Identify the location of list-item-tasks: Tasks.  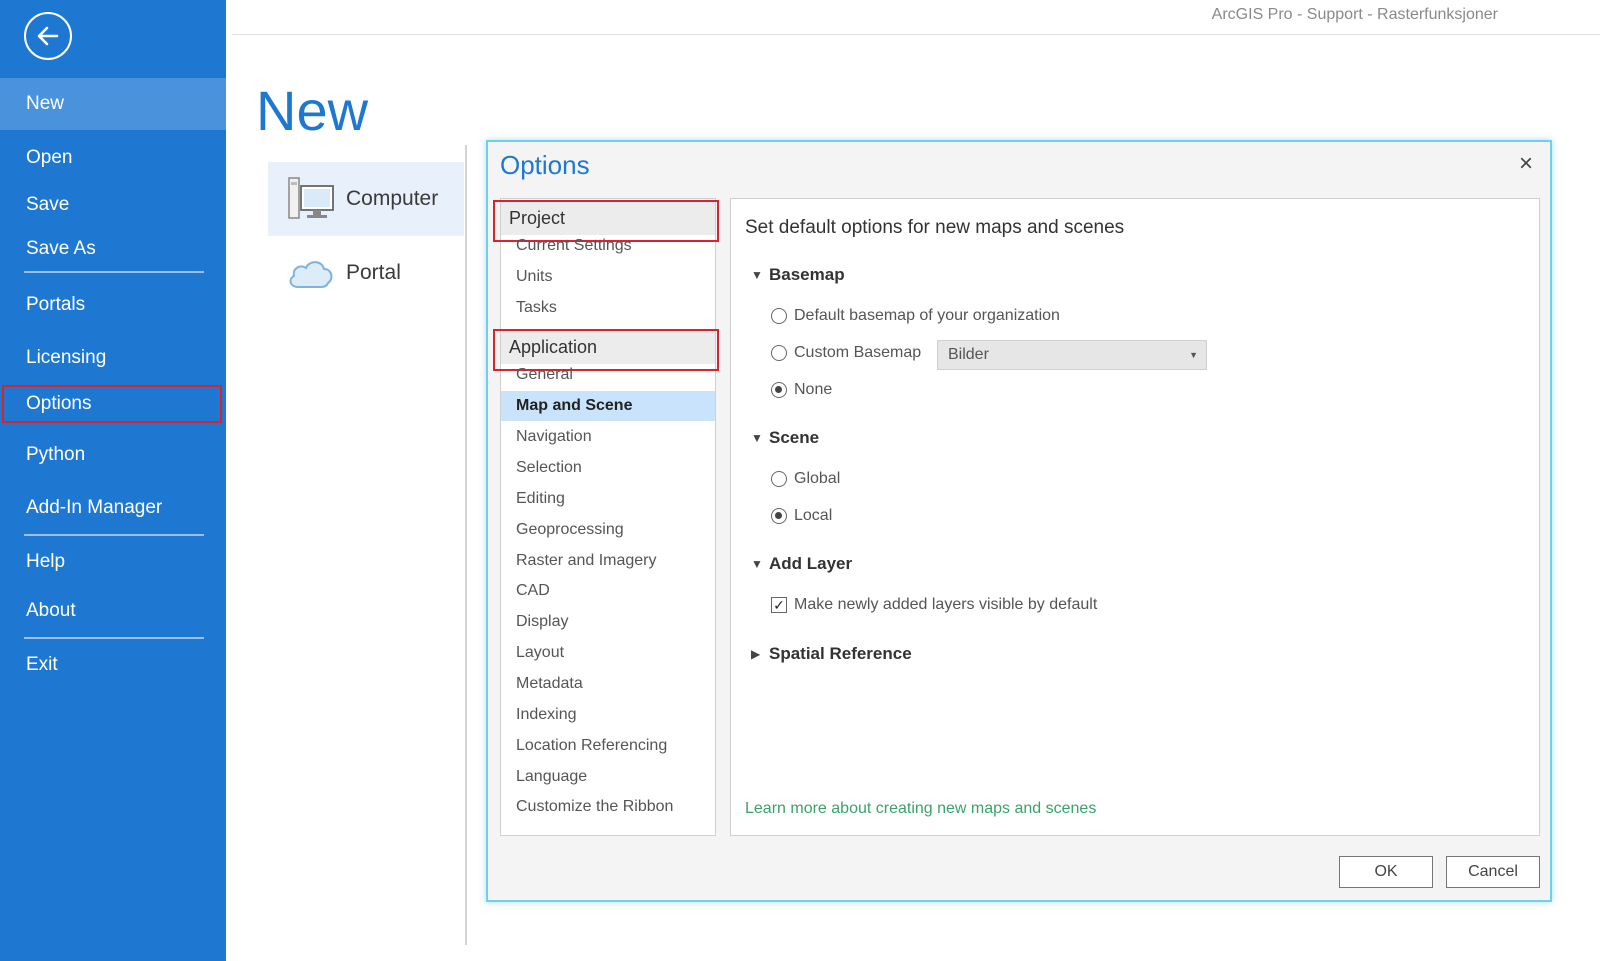
(608, 308).